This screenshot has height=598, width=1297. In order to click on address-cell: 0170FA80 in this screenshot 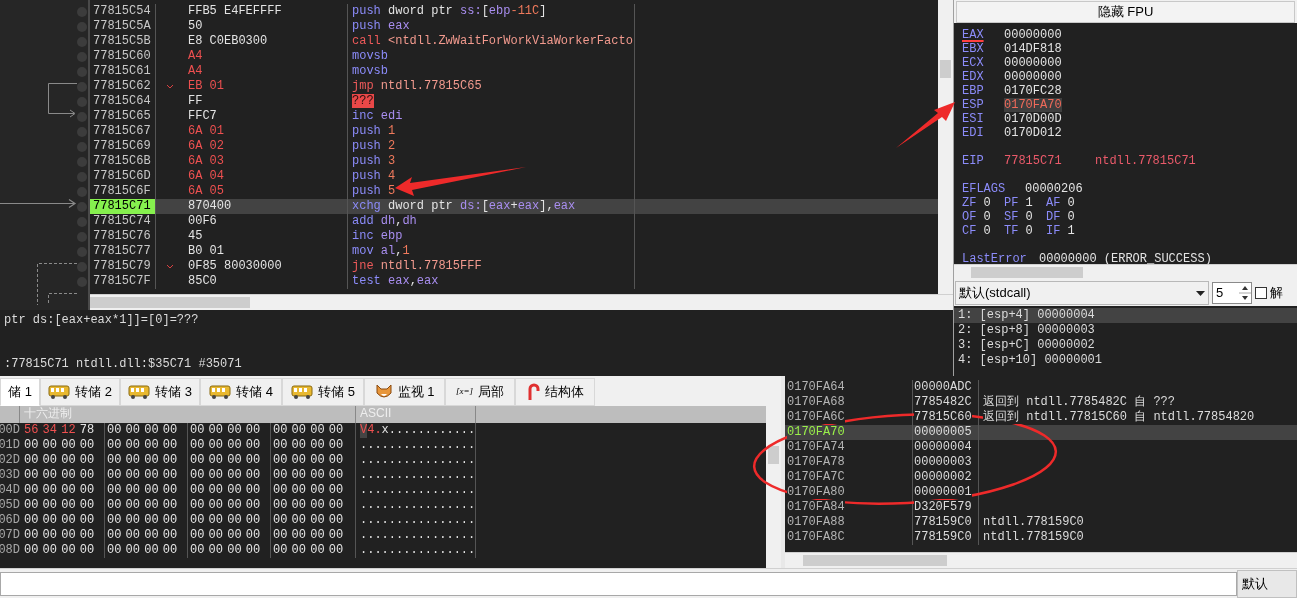, I will do `click(816, 492)`.